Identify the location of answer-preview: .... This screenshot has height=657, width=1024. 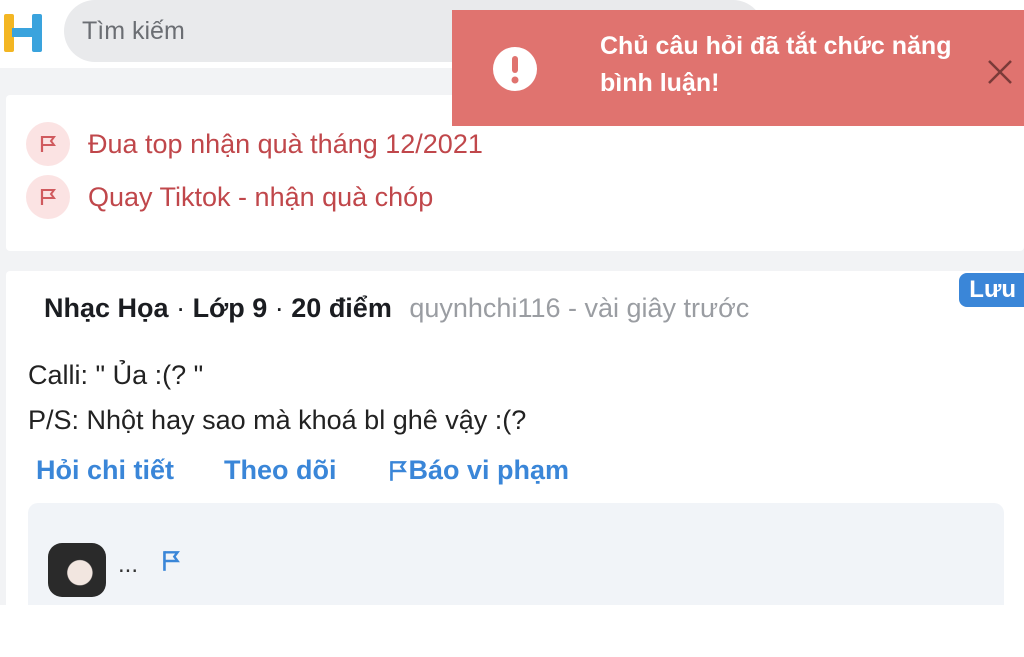
(516, 554).